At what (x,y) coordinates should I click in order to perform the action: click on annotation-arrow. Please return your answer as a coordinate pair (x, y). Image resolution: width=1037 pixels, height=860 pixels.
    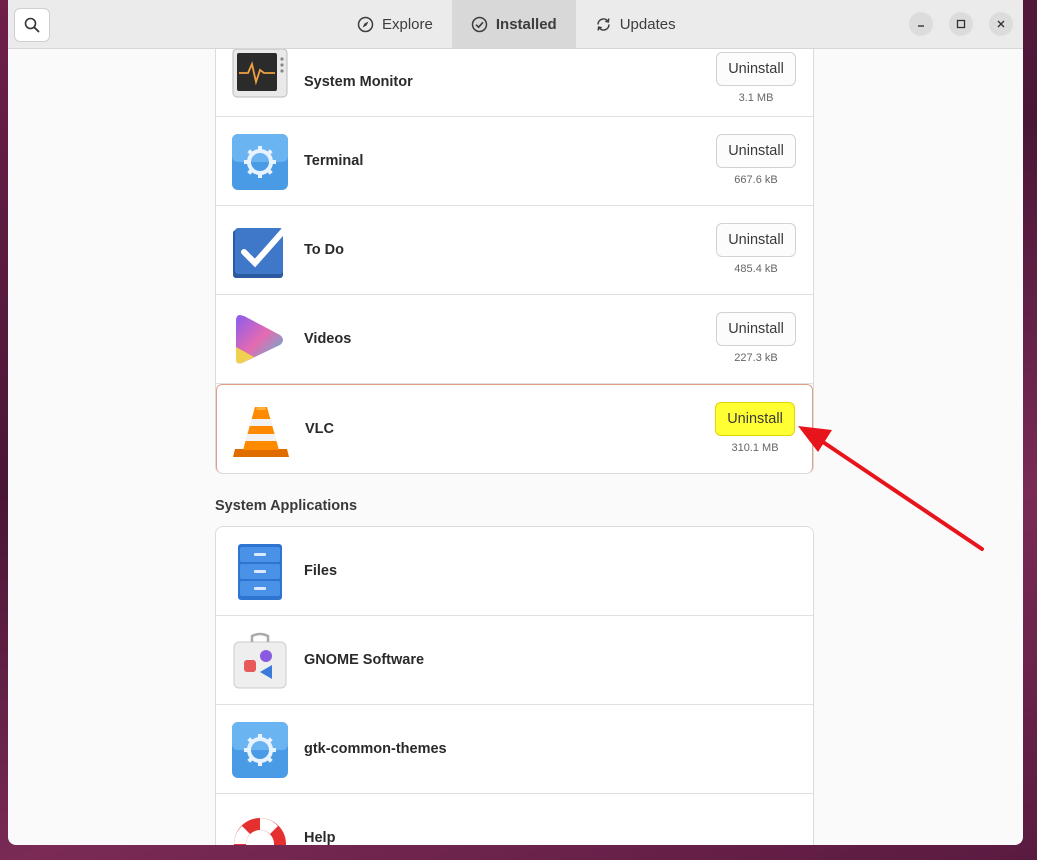
    Looking at the image, I should click on (891, 488).